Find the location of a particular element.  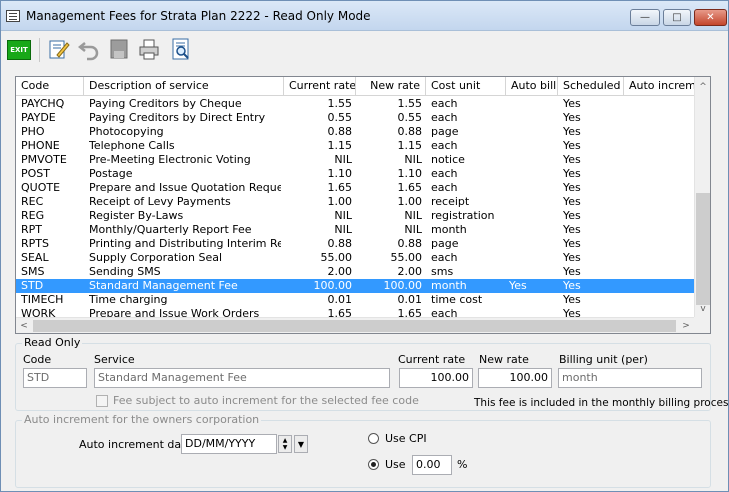

new-rate-field: 100.00 is located at coordinates (515, 378).